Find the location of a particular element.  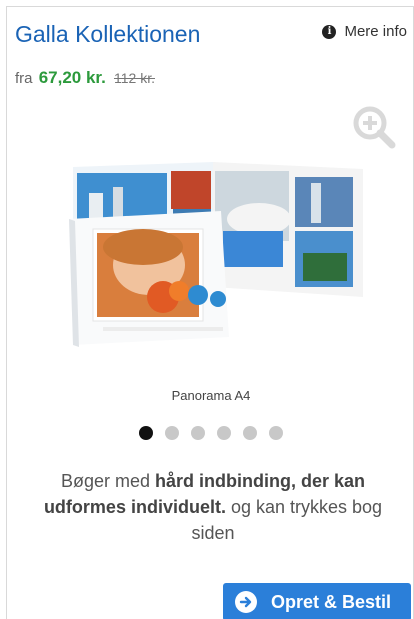

price-prefix: fra is located at coordinates (24, 78).